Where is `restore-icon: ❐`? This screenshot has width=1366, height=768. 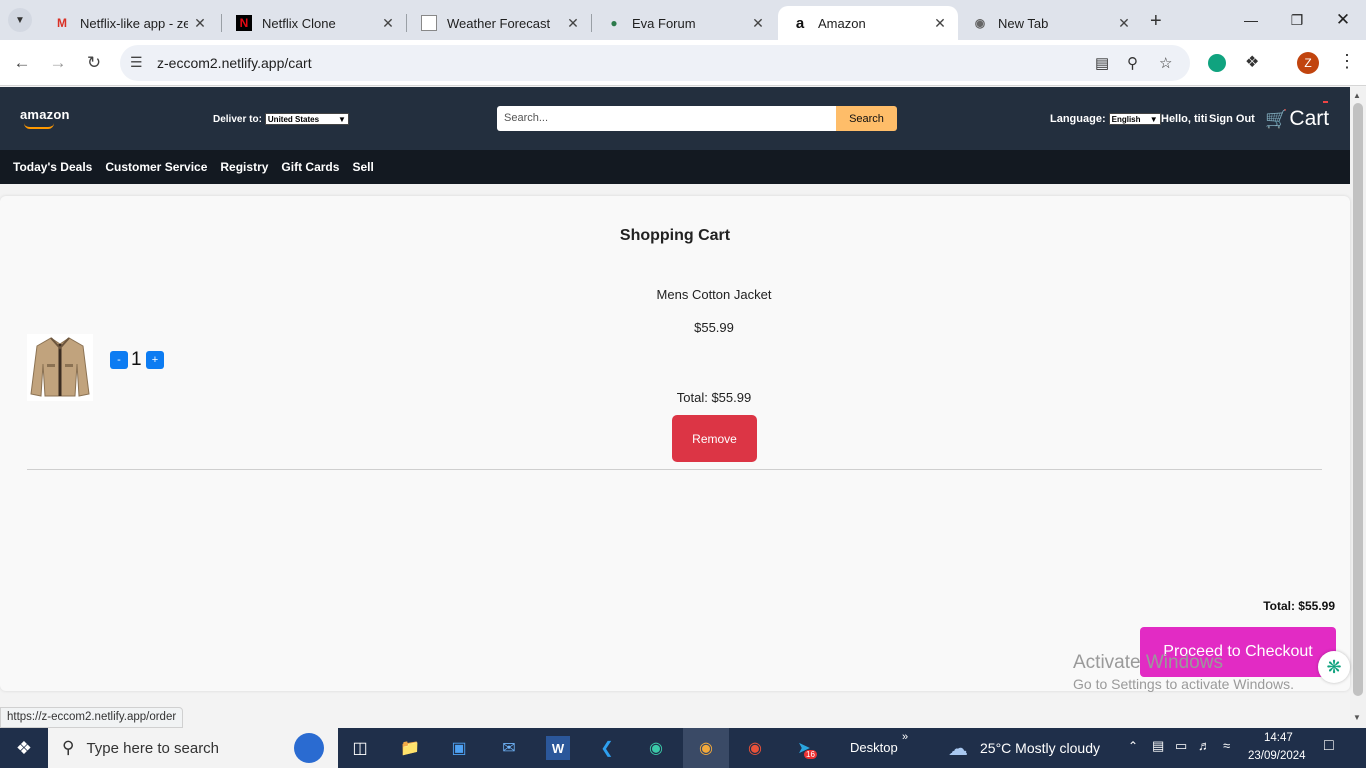
restore-icon: ❐ is located at coordinates (1297, 20).